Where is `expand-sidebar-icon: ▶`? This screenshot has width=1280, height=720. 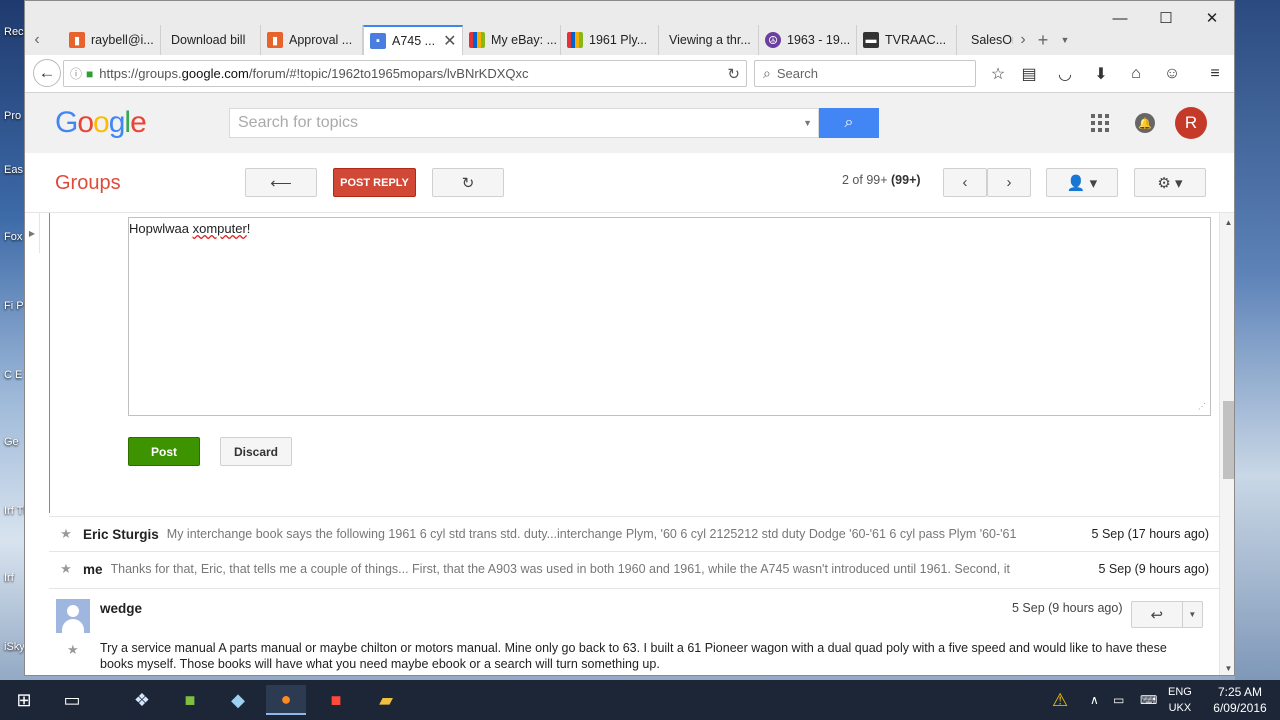
expand-sidebar-icon: ▶ is located at coordinates (32, 233).